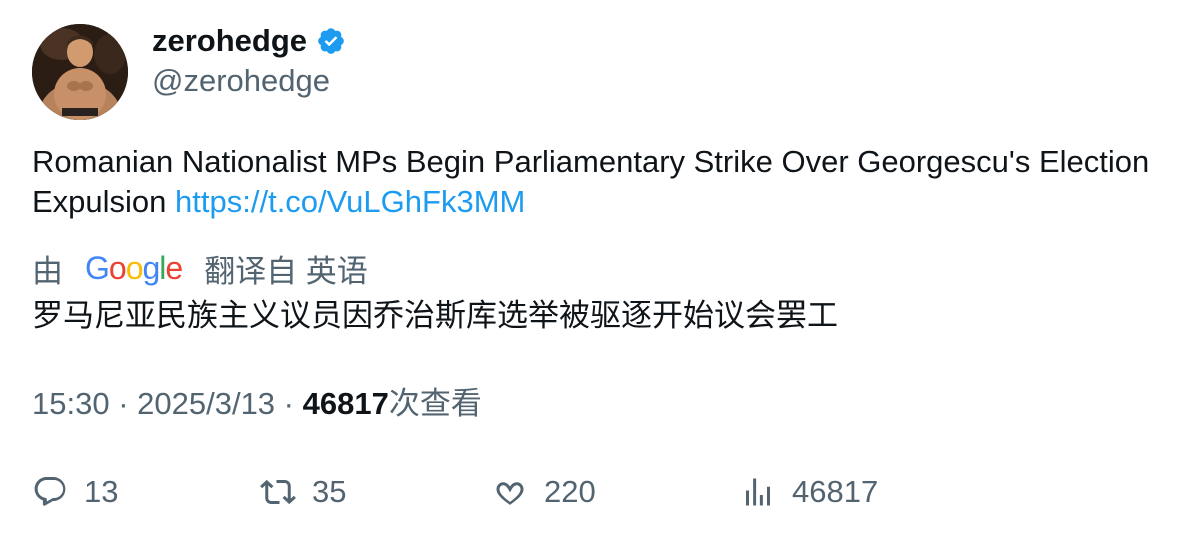 Image resolution: width=1196 pixels, height=538 pixels. What do you see at coordinates (206, 403) in the screenshot?
I see `tweet-date: 2025/3/13` at bounding box center [206, 403].